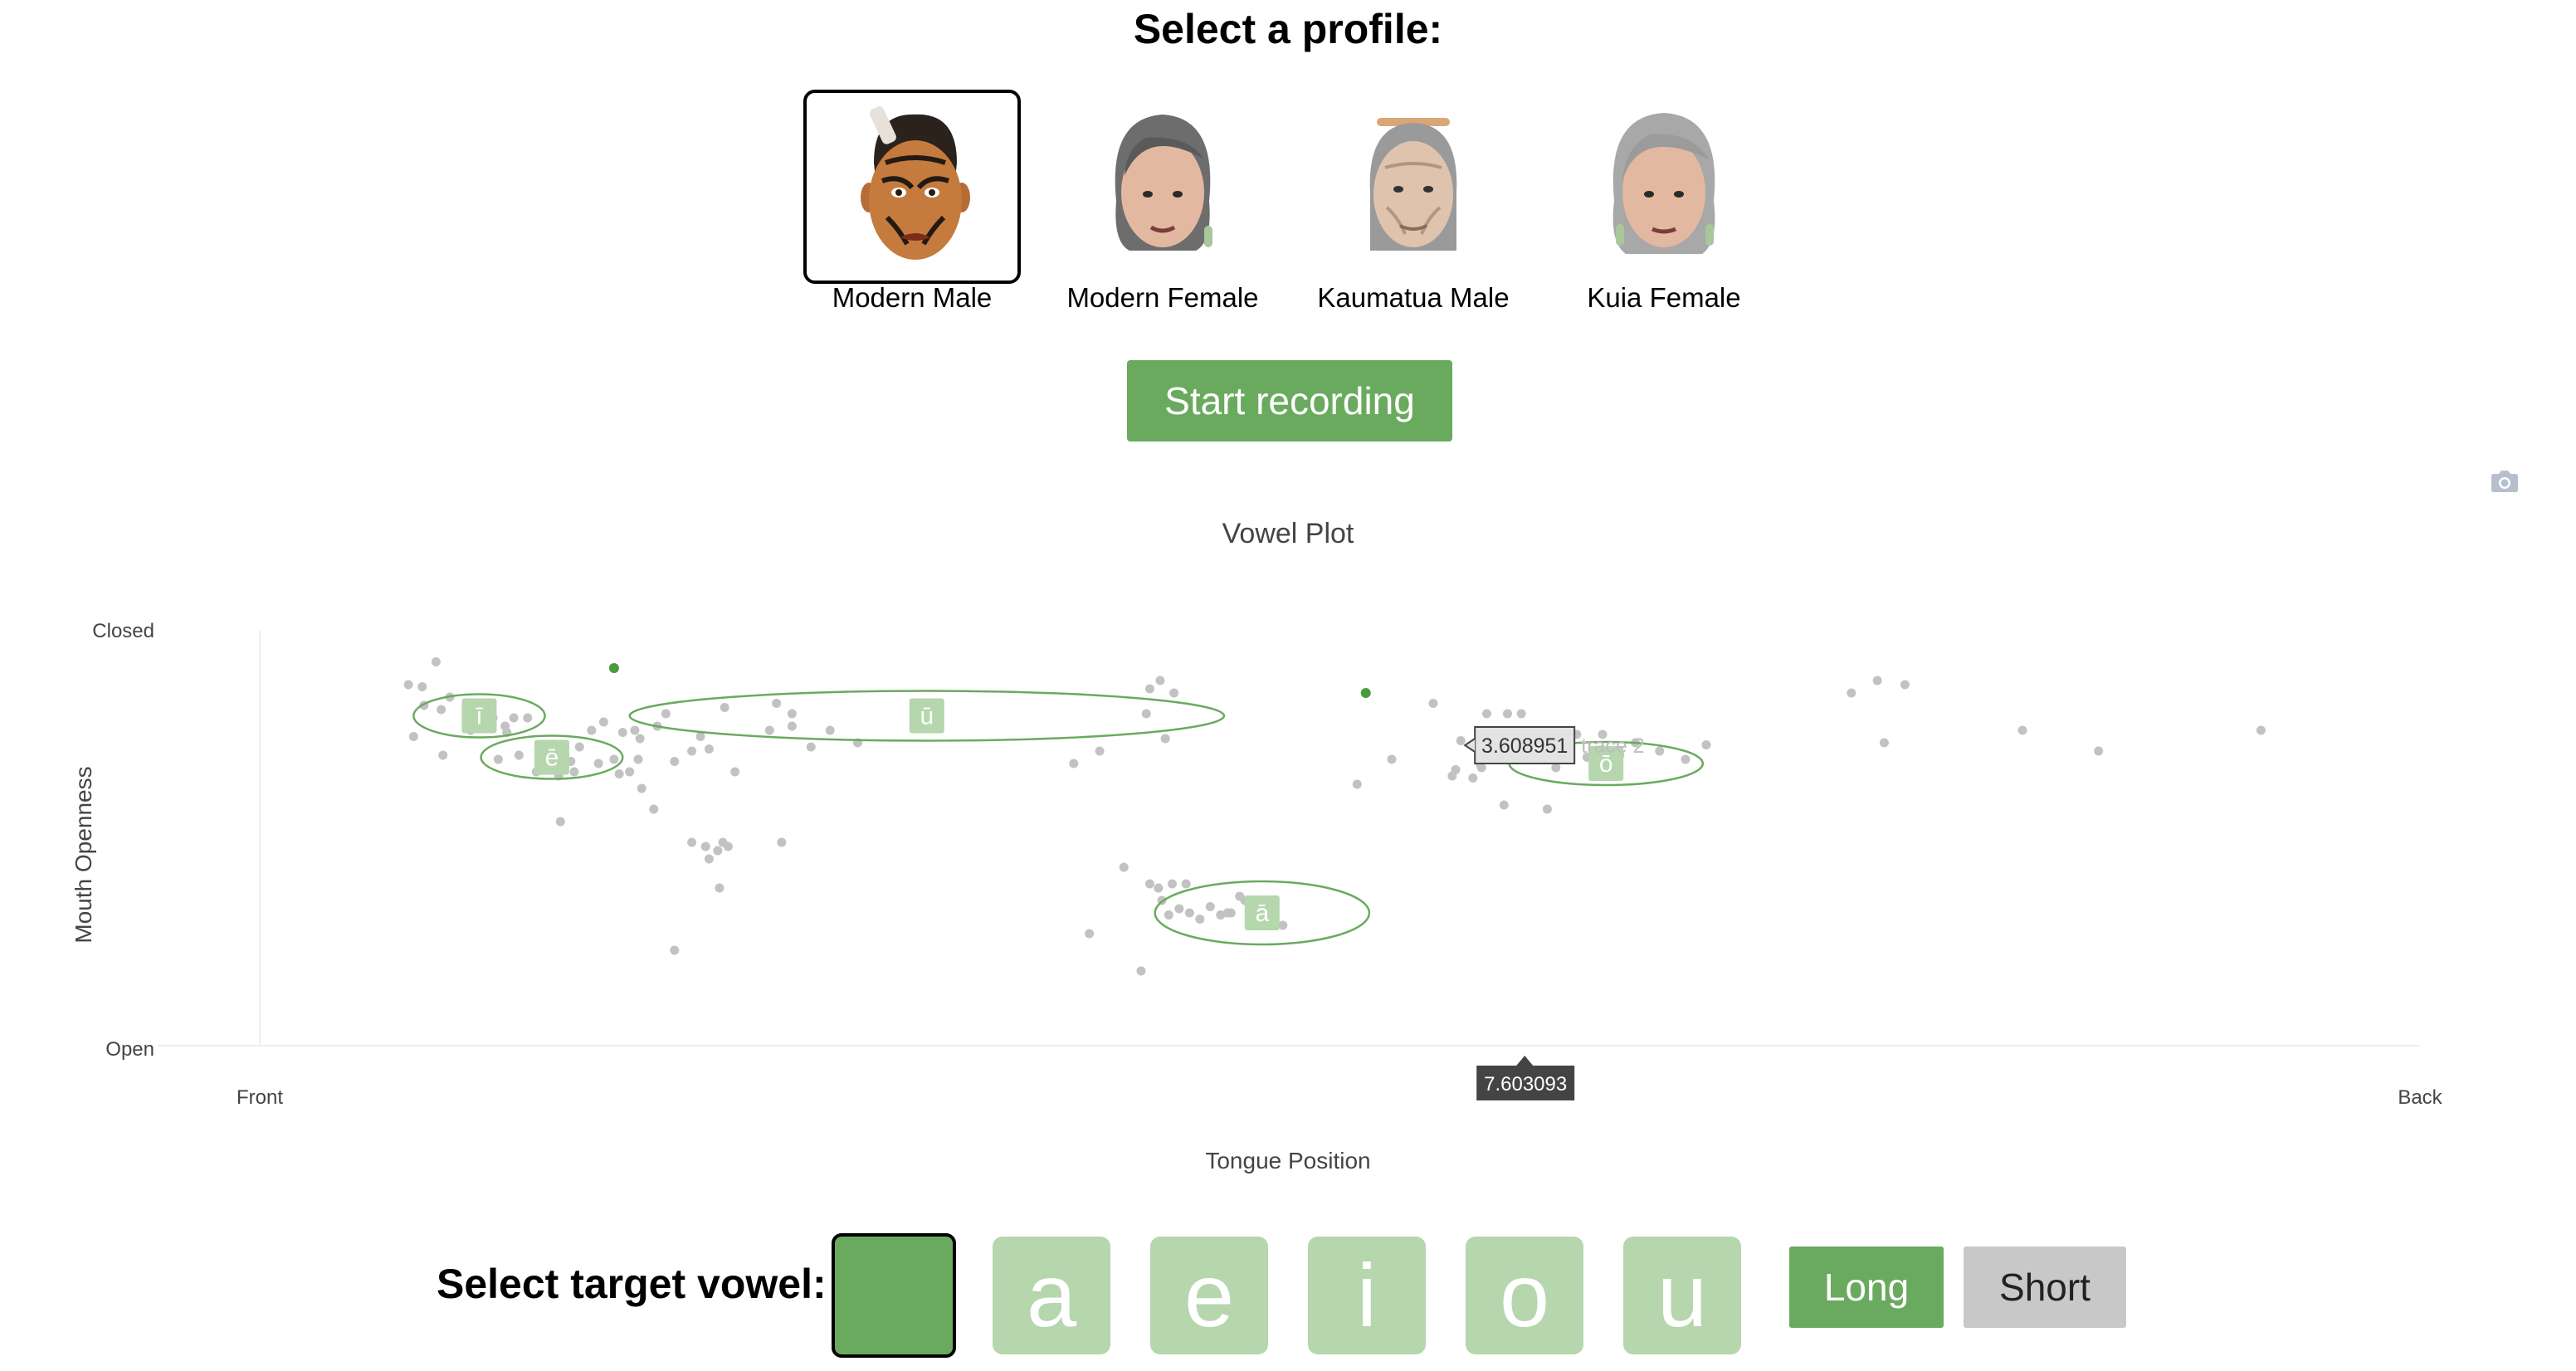  Describe the element at coordinates (1682, 1295) in the screenshot. I see `vowel-key-u: u` at that location.